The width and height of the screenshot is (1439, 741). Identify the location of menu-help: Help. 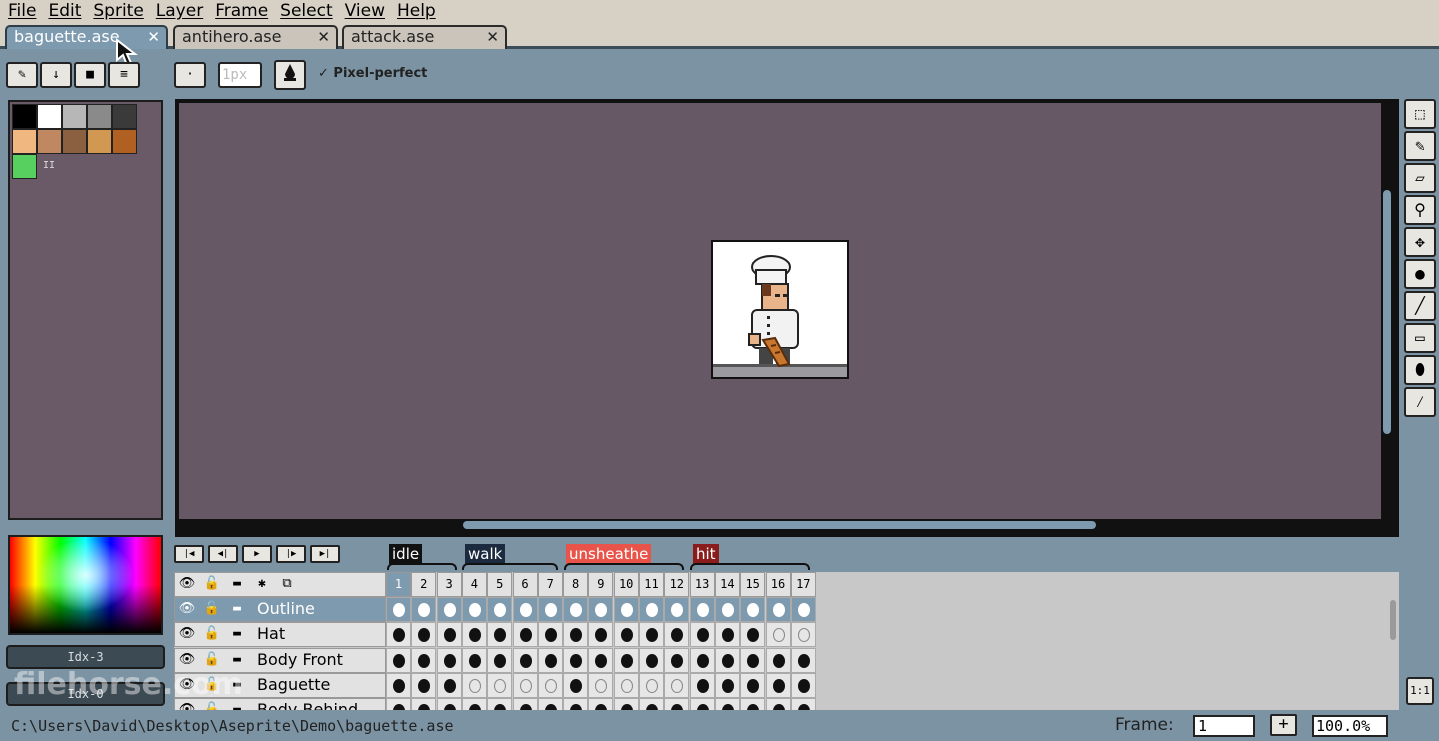
(419, 11).